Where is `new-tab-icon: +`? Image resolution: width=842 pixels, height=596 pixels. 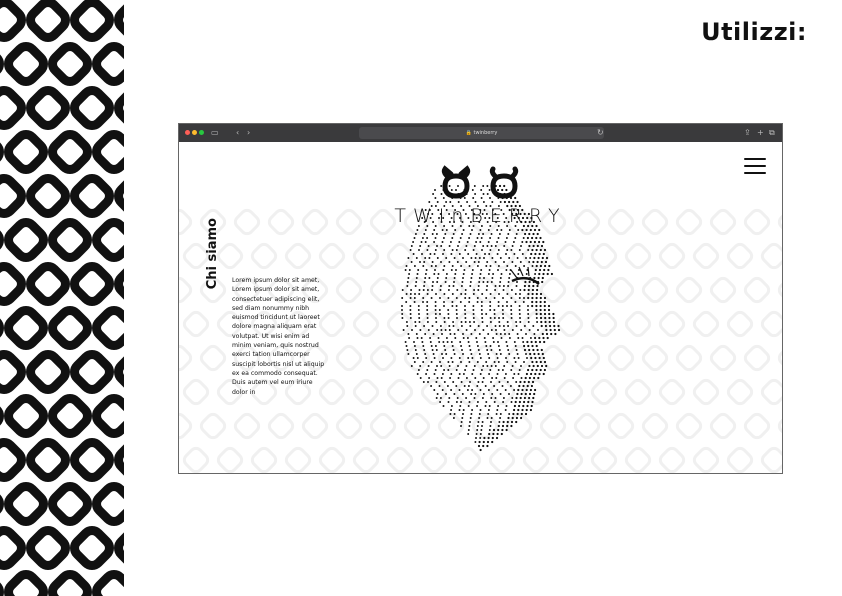 new-tab-icon: + is located at coordinates (760, 133).